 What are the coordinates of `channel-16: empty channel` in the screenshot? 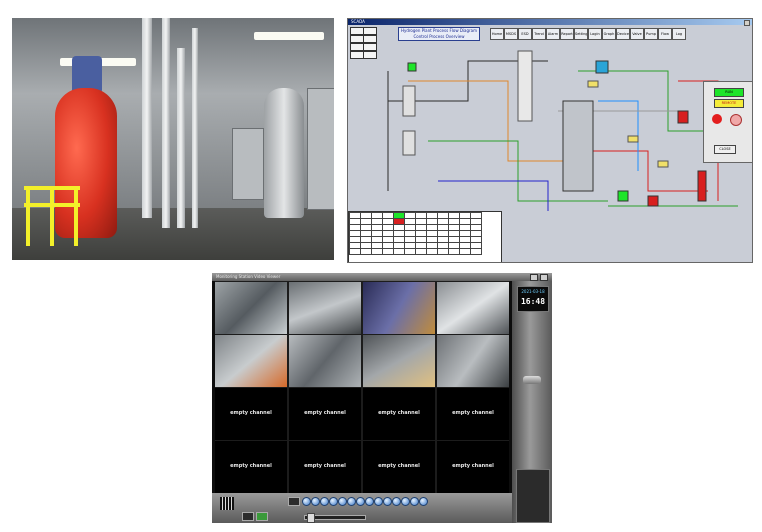 It's located at (473, 467).